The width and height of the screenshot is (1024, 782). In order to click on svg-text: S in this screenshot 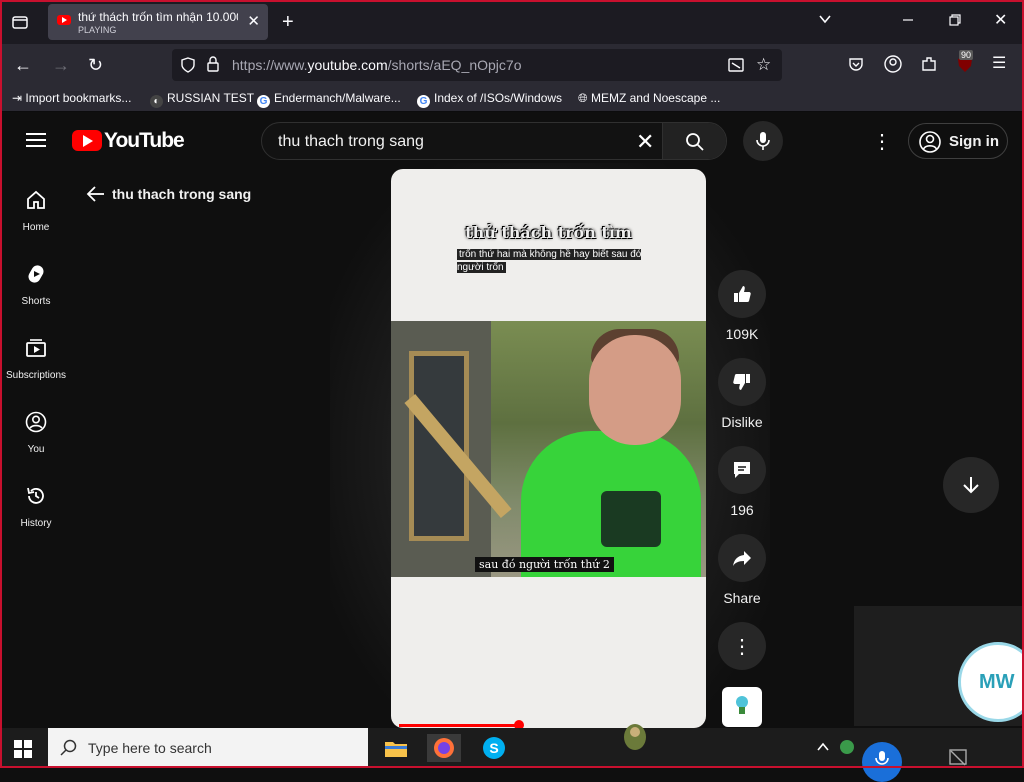, I will do `click(493, 748)`.